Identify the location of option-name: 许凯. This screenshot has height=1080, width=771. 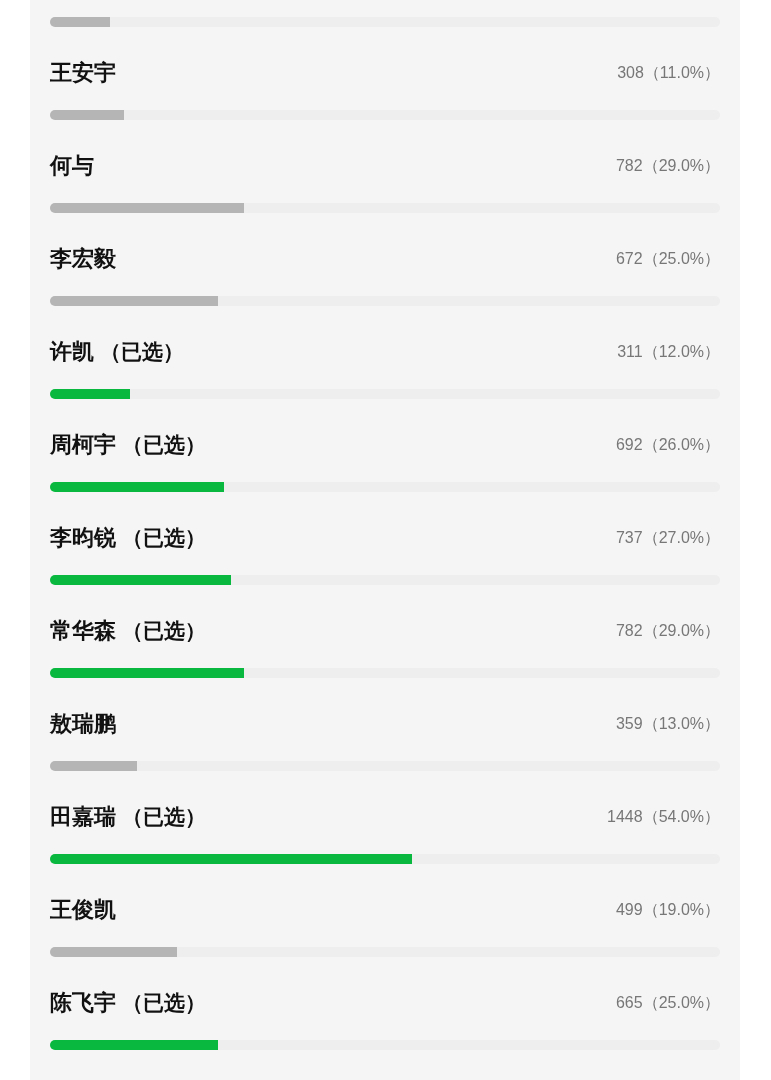
(72, 352).